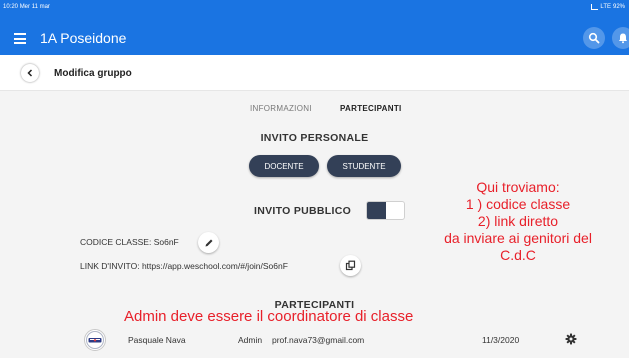  What do you see at coordinates (83, 38) in the screenshot?
I see `app-title: 1A Poseidone` at bounding box center [83, 38].